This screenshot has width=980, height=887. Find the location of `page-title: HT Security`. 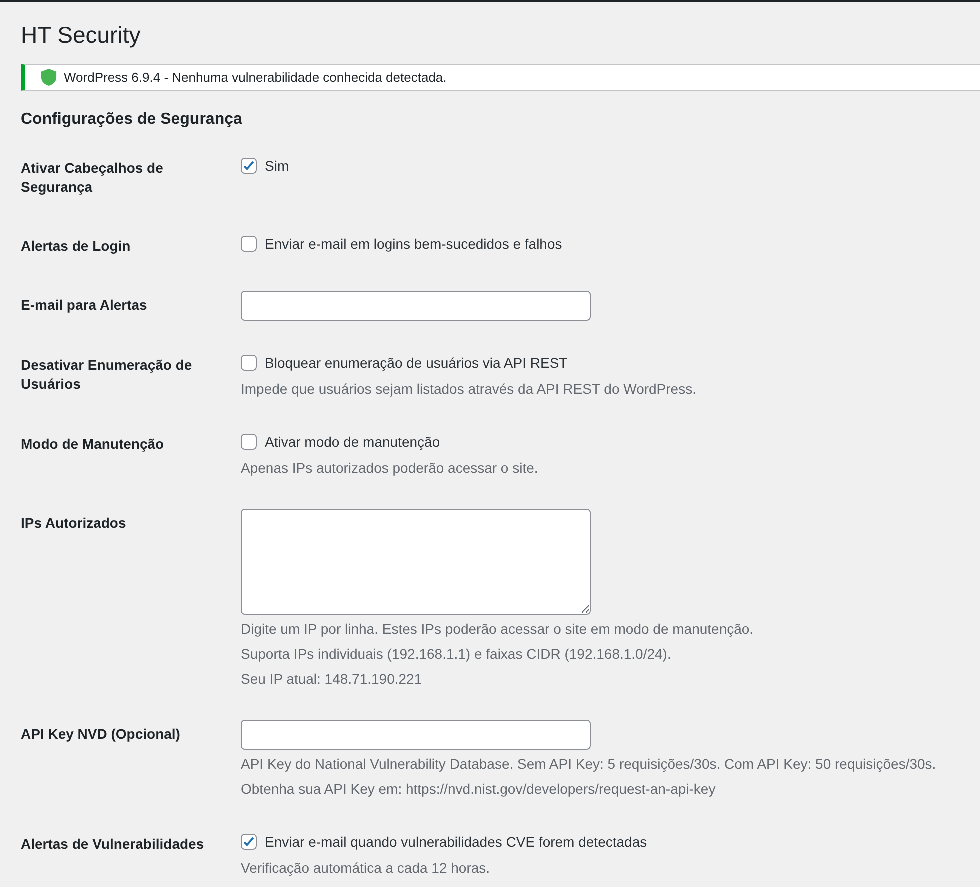

page-title: HT Security is located at coordinates (81, 35).